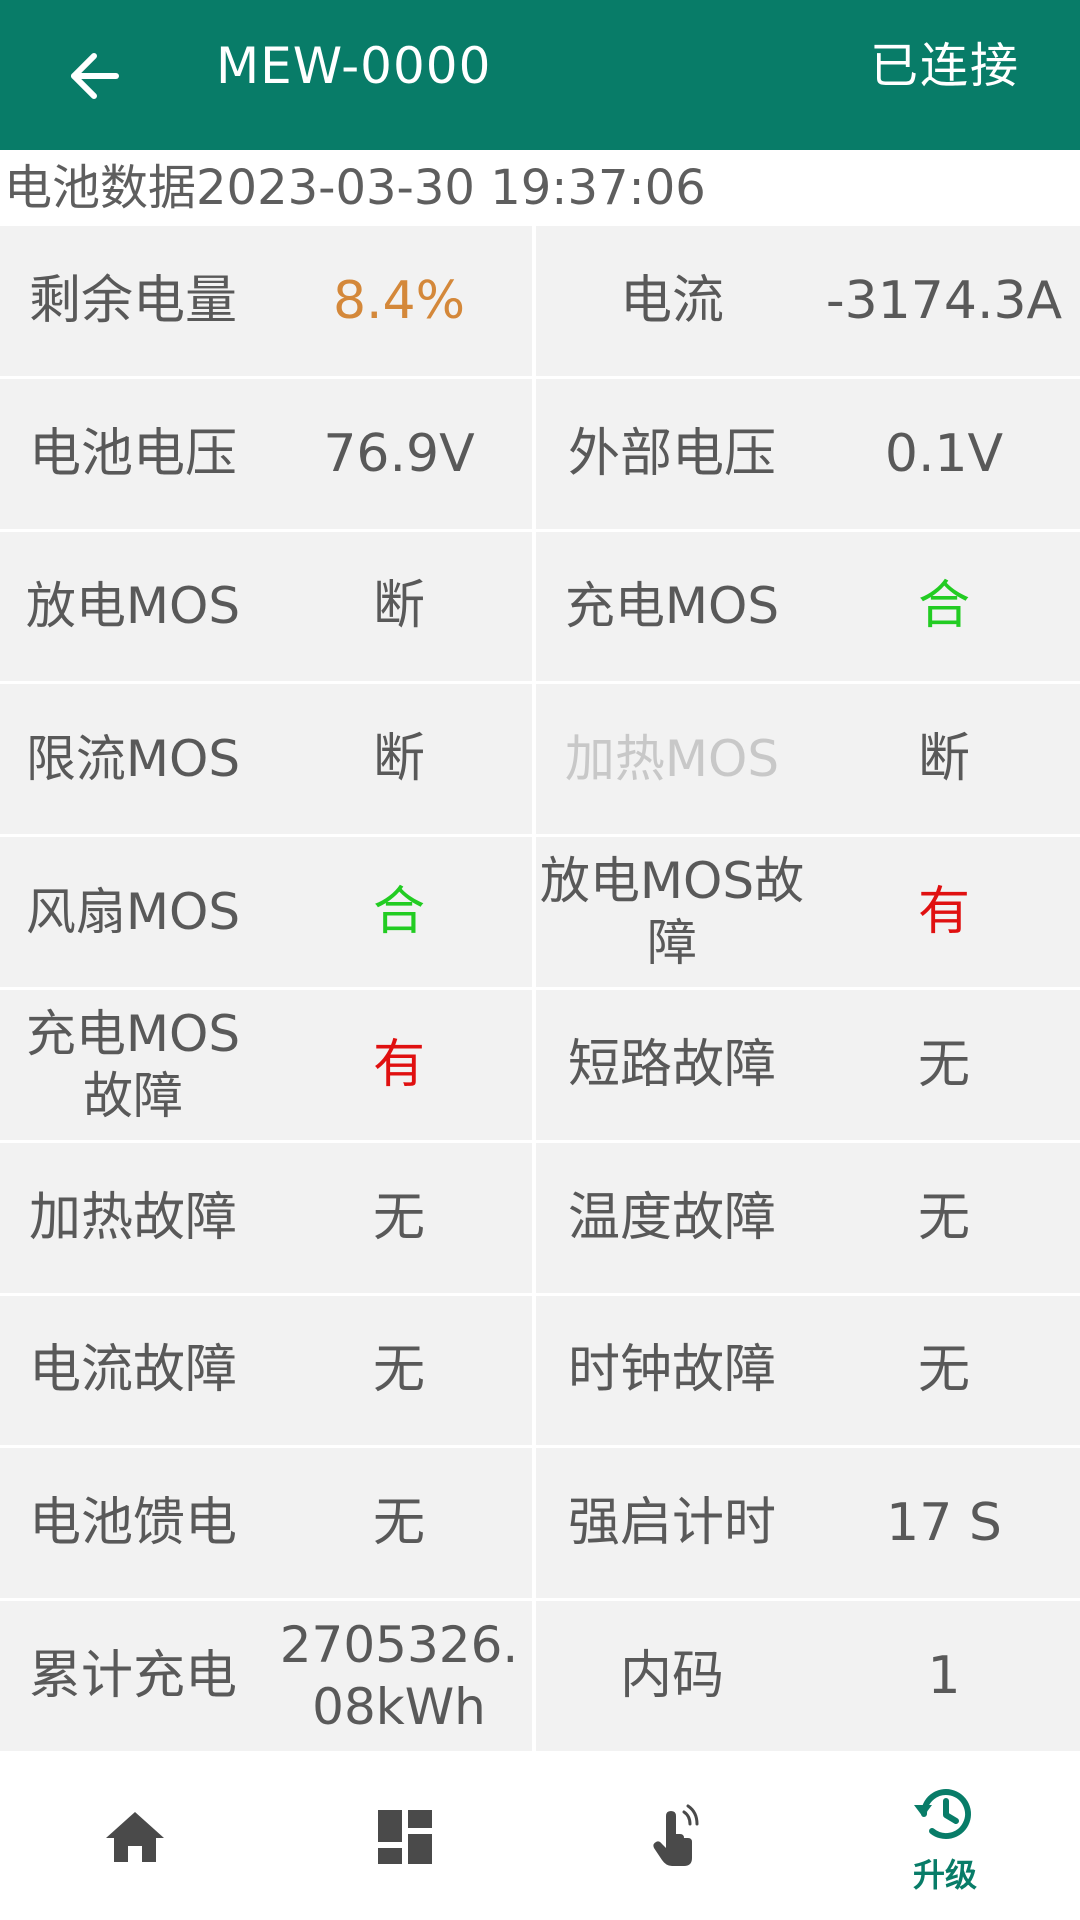 This screenshot has height=1920, width=1080. What do you see at coordinates (268, 302) in the screenshot?
I see `cell-remaining-capacity: 剩余电量 8.4%` at bounding box center [268, 302].